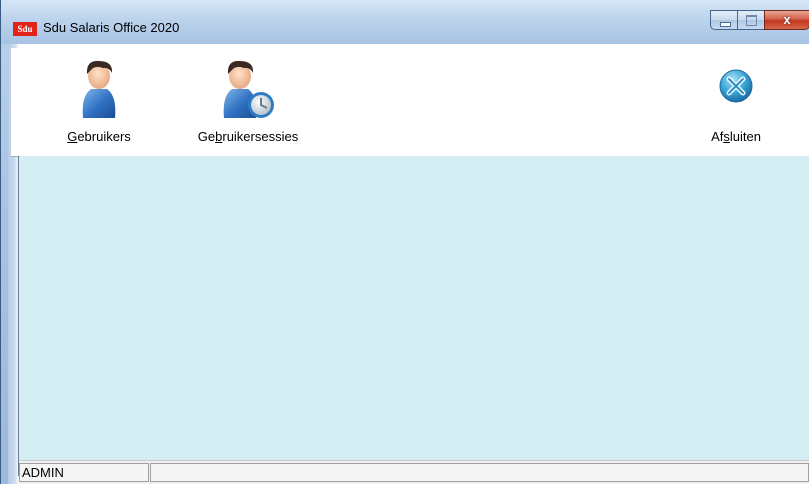 This screenshot has width=809, height=484. I want to click on exit-button: Afsluiten, so click(736, 102).